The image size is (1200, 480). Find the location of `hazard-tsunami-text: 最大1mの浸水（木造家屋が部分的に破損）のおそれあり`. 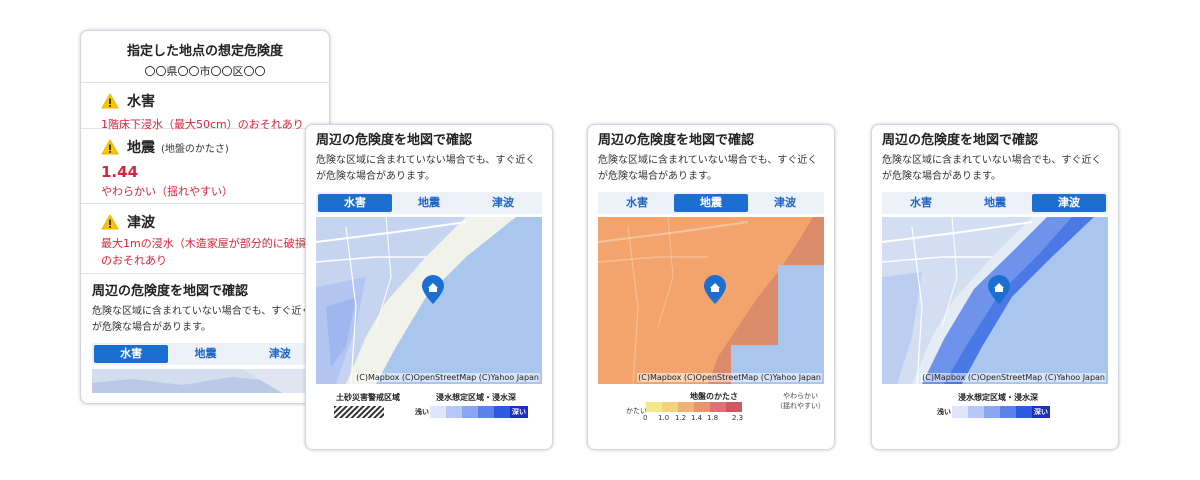

hazard-tsunami-text: 最大1mの浸水（木造家屋が部分的に破損）のおそれあり is located at coordinates (209, 252).